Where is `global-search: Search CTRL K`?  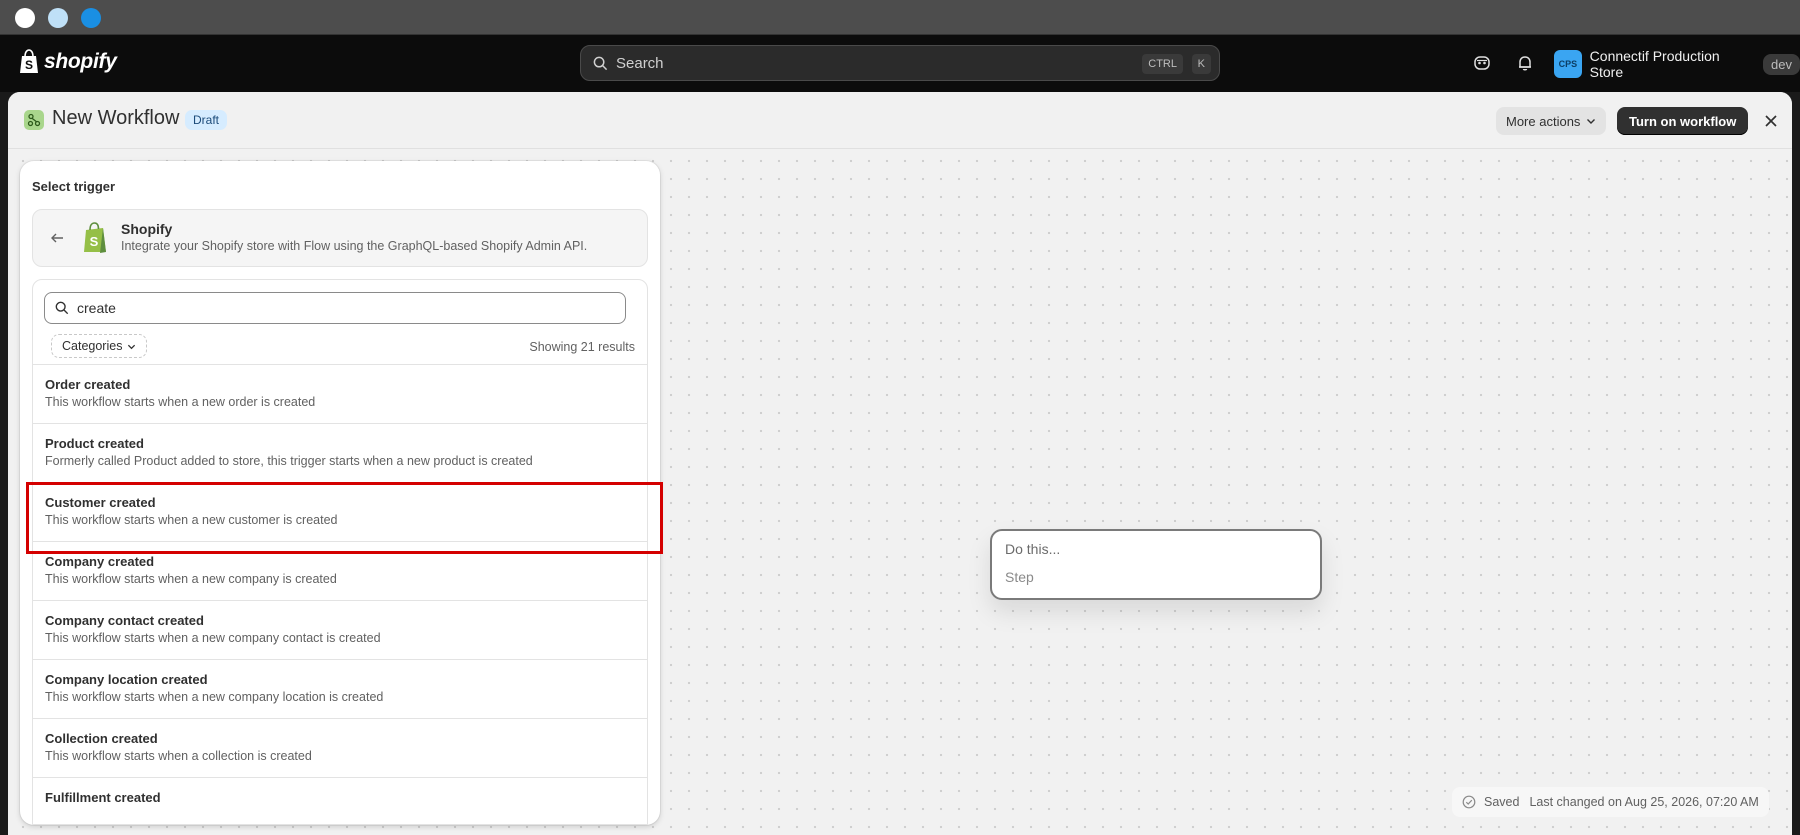 global-search: Search CTRL K is located at coordinates (900, 63).